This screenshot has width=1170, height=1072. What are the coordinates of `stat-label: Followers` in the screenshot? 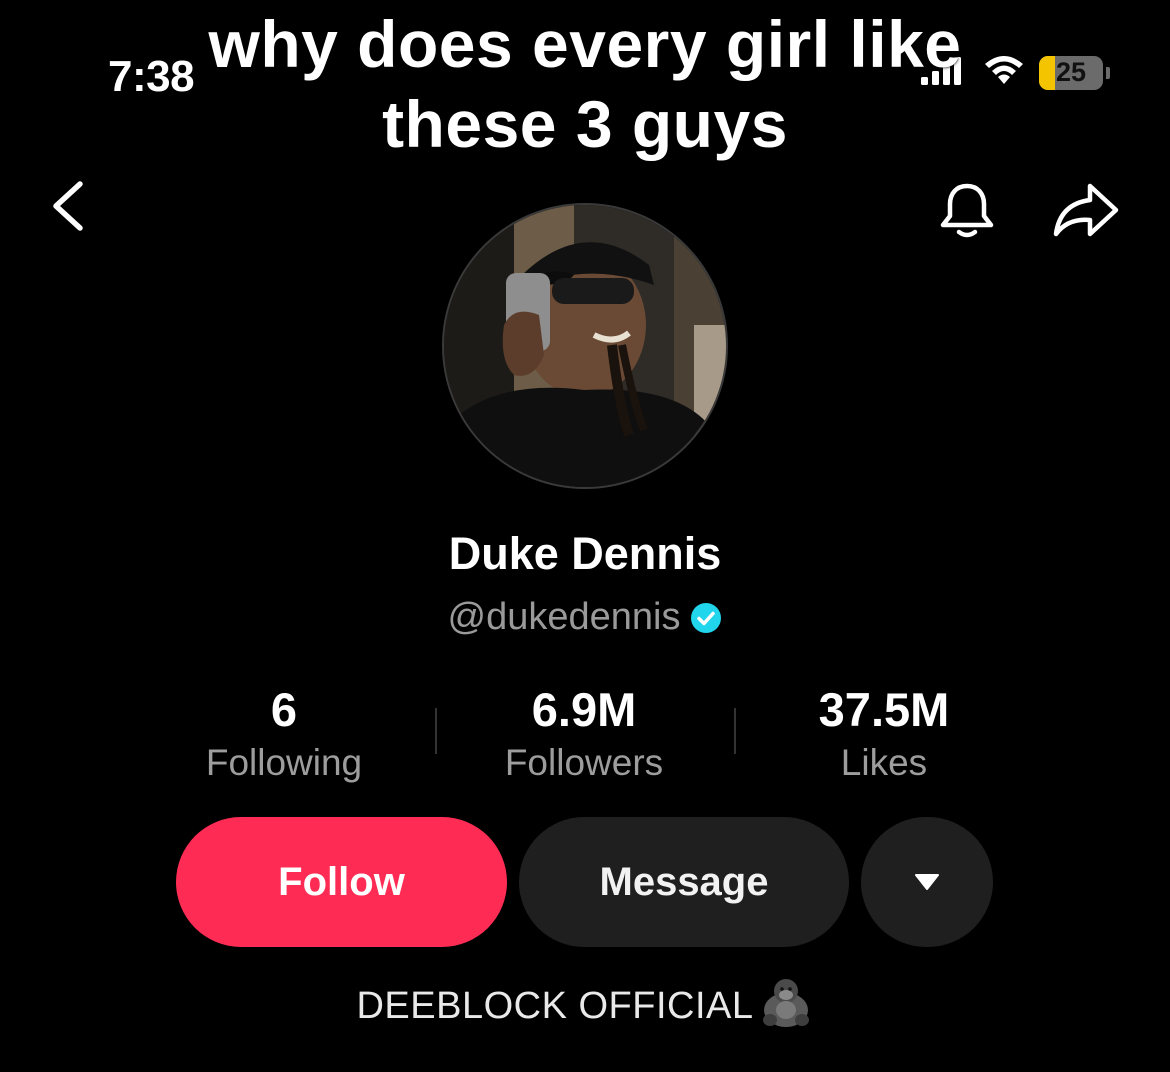 It's located at (584, 762).